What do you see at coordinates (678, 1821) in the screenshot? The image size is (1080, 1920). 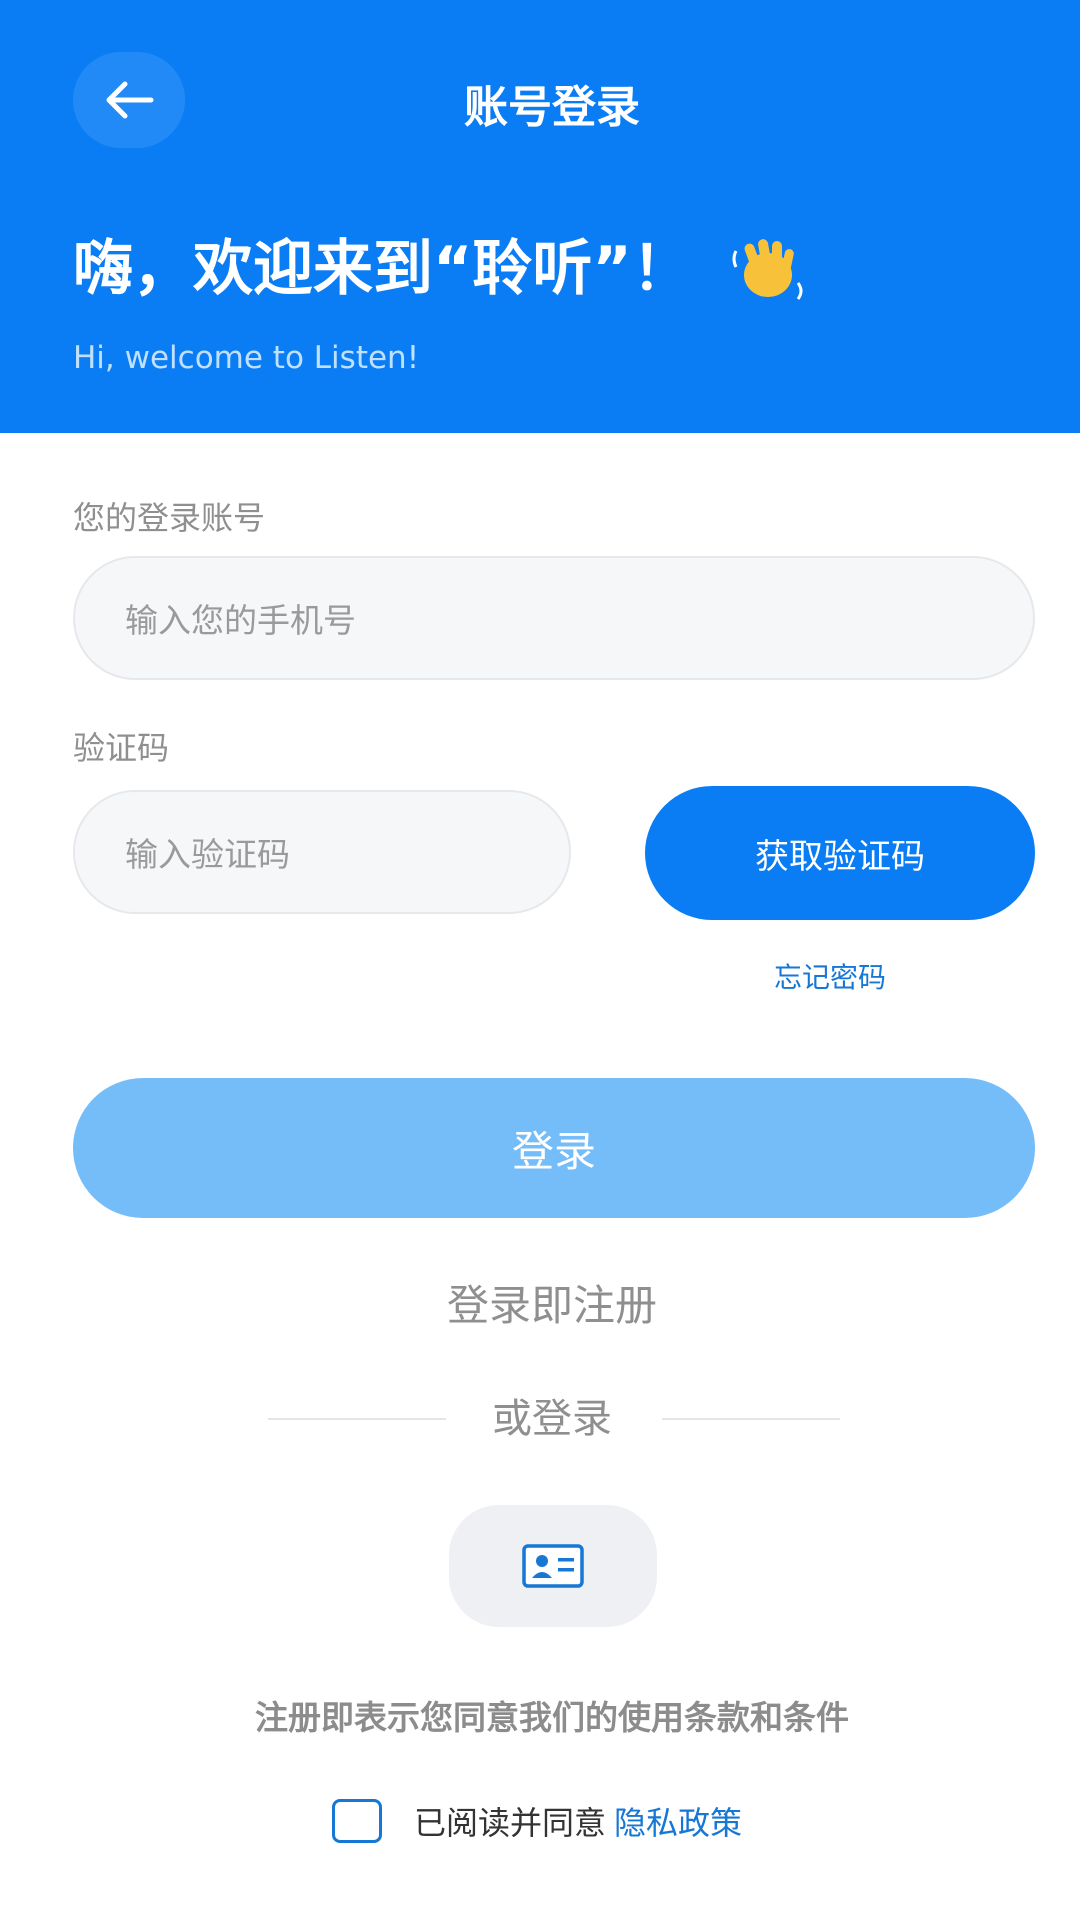 I see `privacy-policy-link: 隐私政策` at bounding box center [678, 1821].